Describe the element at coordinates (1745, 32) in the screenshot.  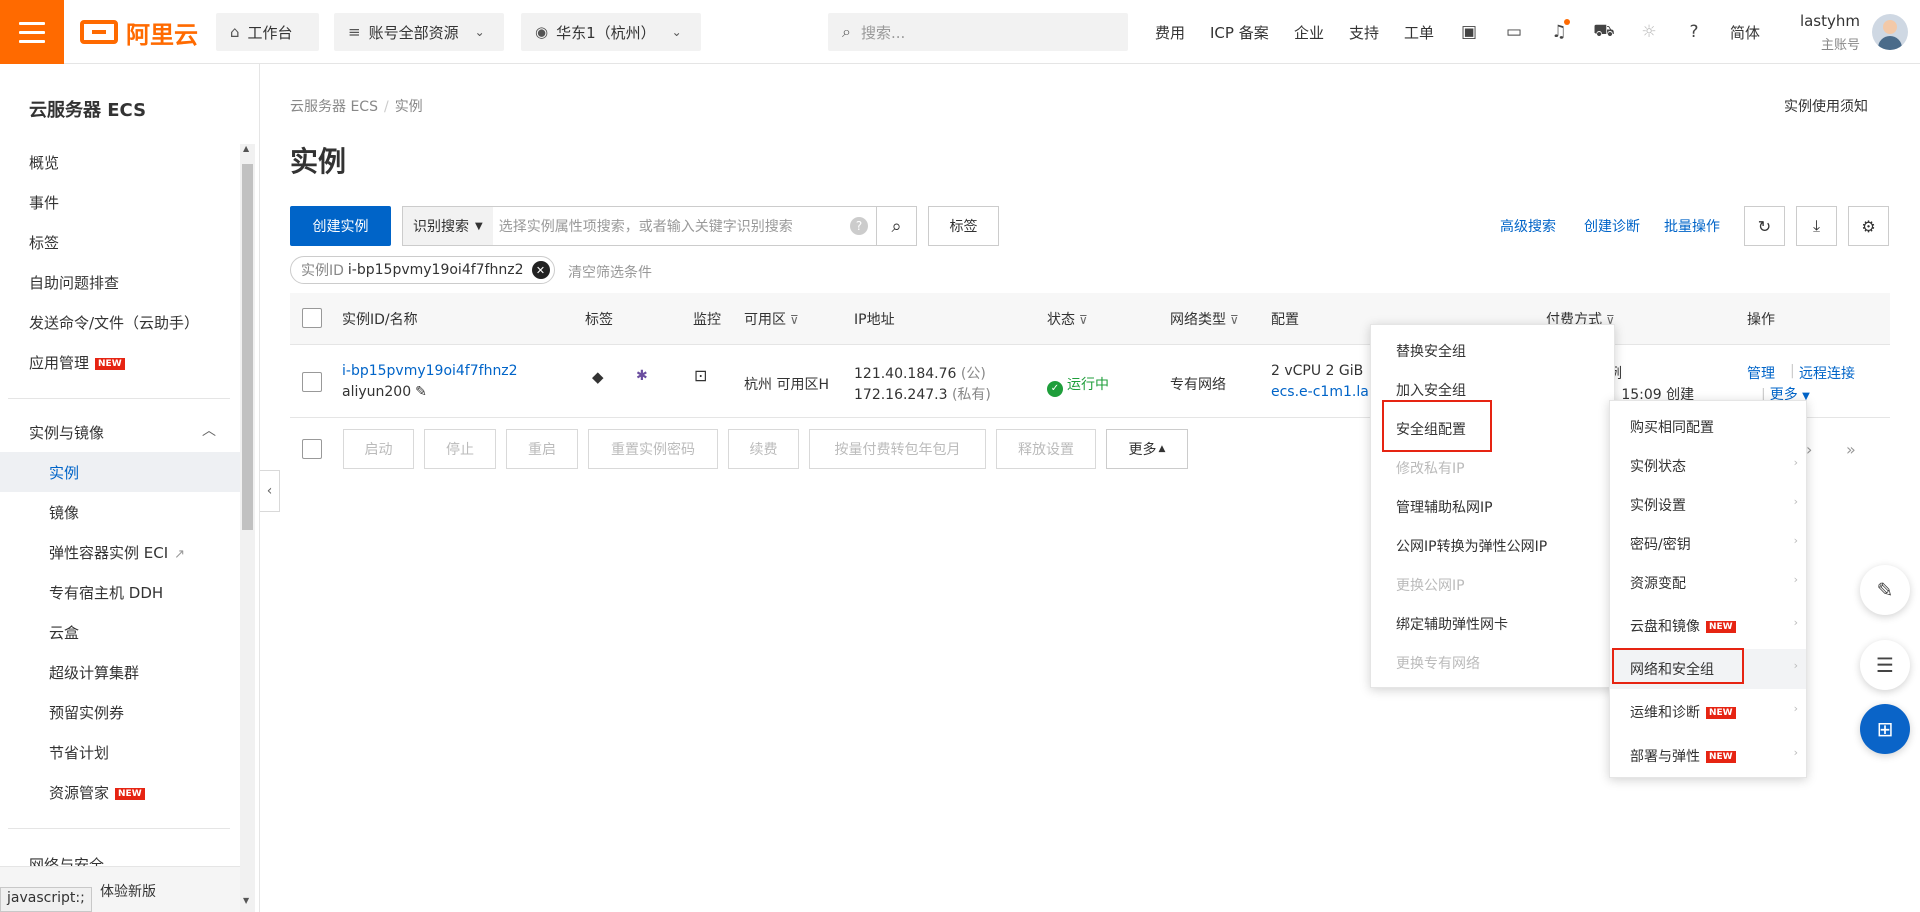
I see `language-switch: 简体` at that location.